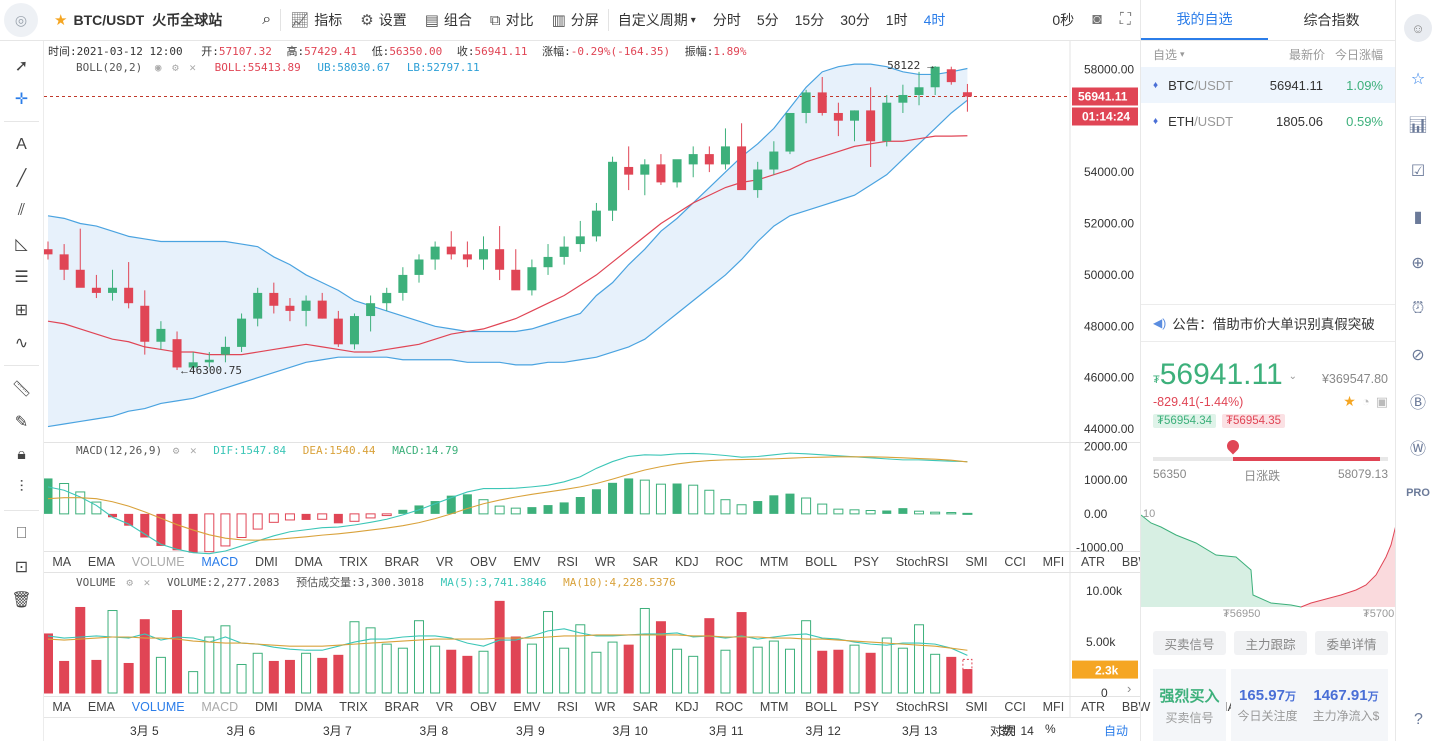 The height and width of the screenshot is (741, 1440). Describe the element at coordinates (267, 707) in the screenshot. I see `indicator-tab: DMI` at that location.